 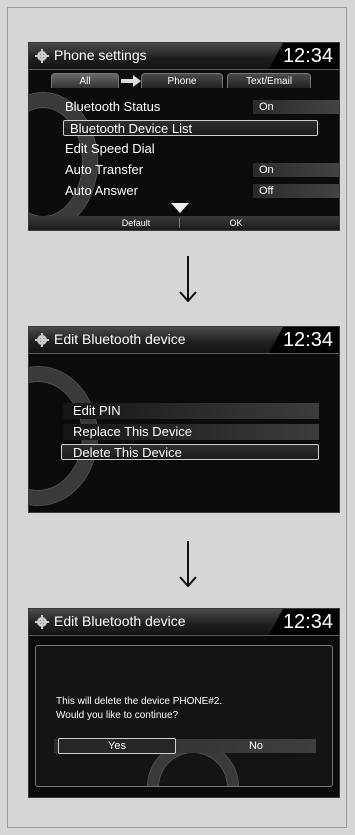 I want to click on menu-item-edit-speed-dial: Edit Speed Dial, so click(x=192, y=149).